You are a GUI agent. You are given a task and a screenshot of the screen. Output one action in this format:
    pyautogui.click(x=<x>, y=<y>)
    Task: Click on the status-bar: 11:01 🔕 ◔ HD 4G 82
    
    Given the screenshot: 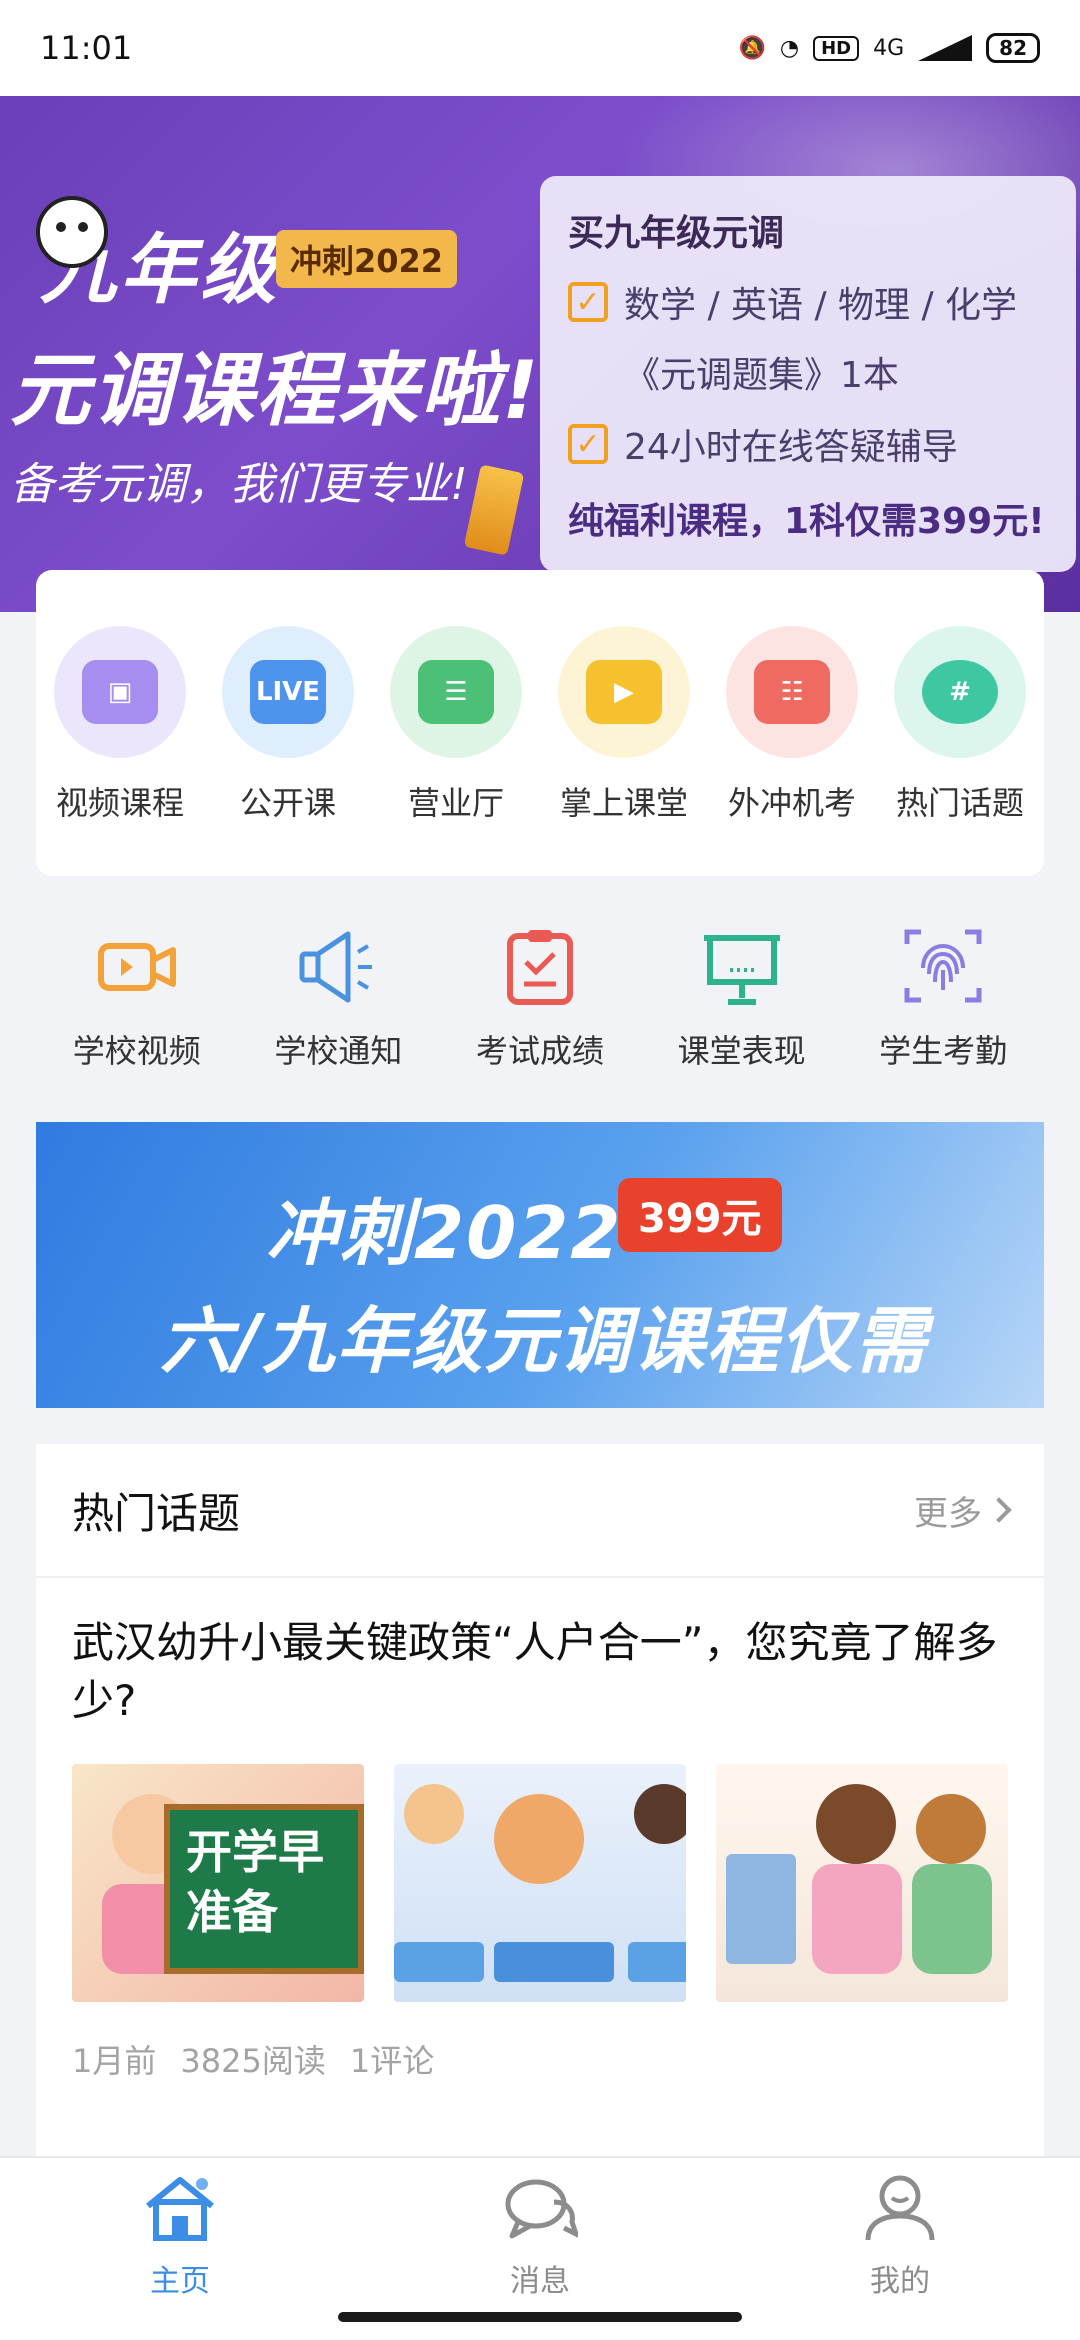 What is the action you would take?
    pyautogui.click(x=540, y=48)
    